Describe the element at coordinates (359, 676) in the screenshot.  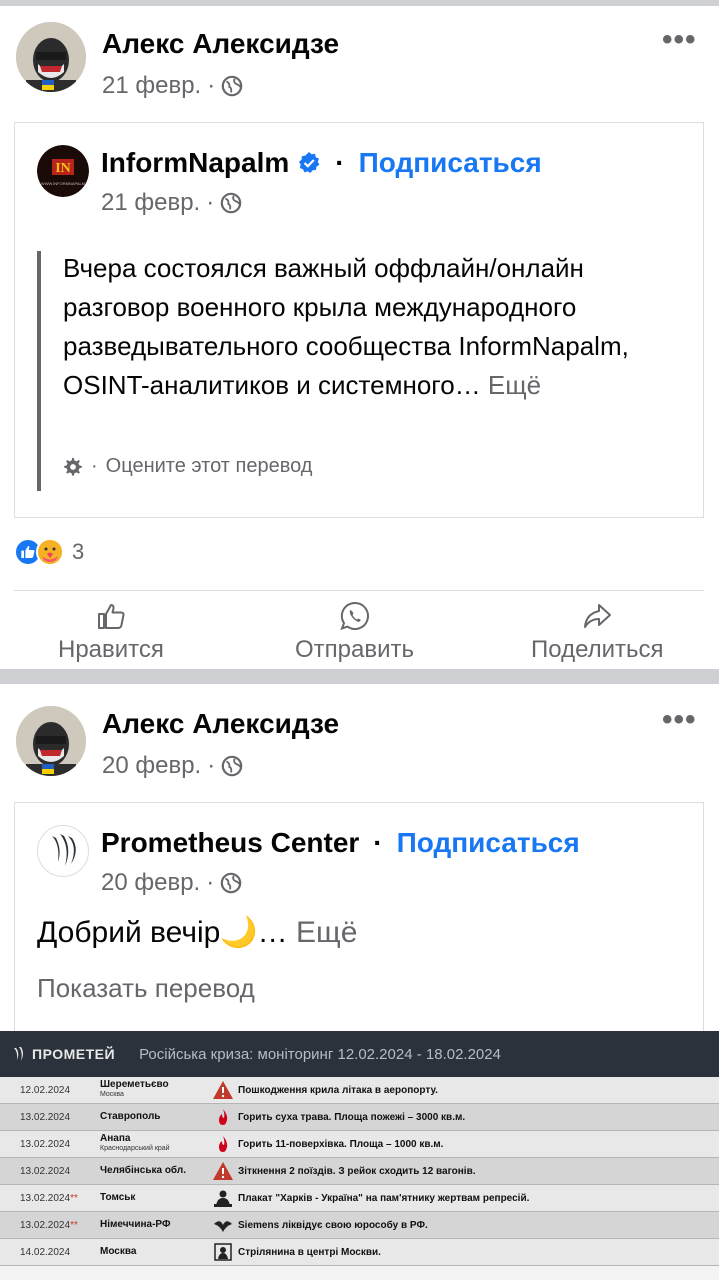
I see `feed-separator` at that location.